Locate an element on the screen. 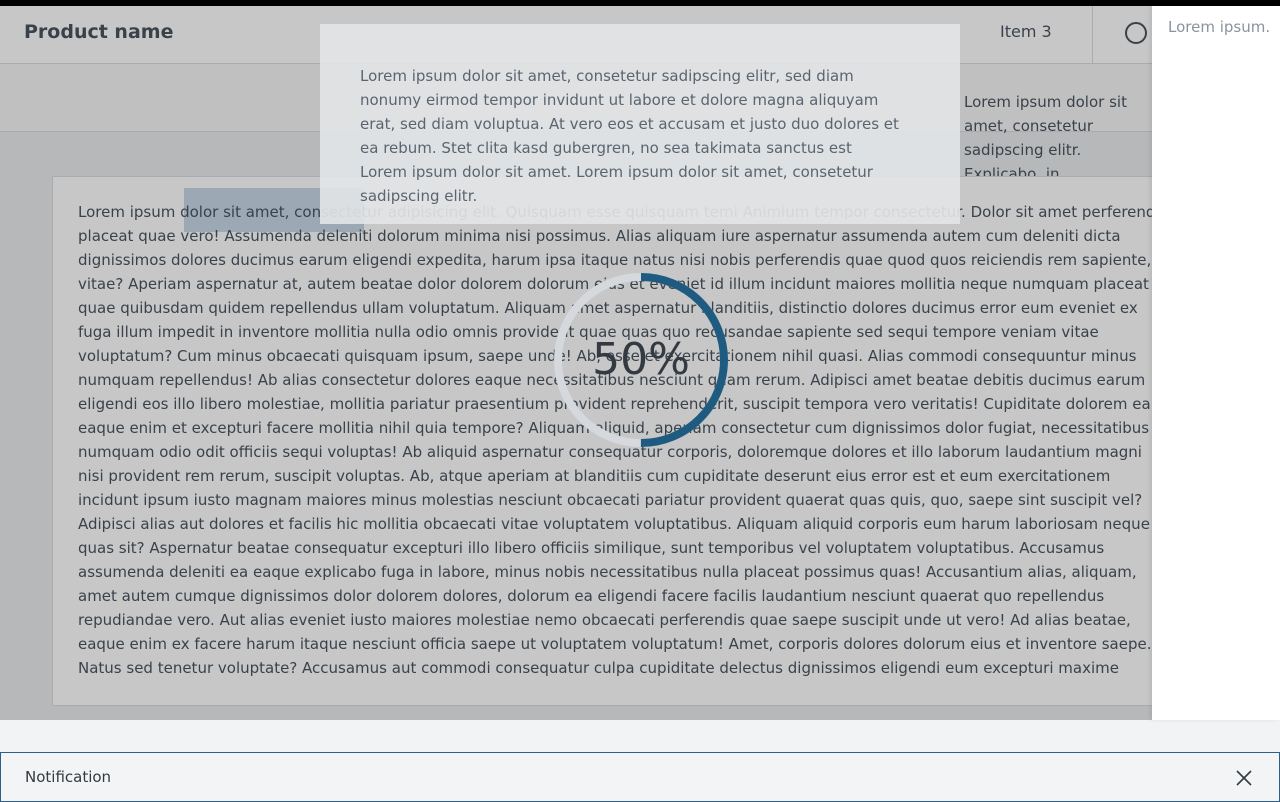  right-panel: Lorem ipsum. is located at coordinates (1216, 363).